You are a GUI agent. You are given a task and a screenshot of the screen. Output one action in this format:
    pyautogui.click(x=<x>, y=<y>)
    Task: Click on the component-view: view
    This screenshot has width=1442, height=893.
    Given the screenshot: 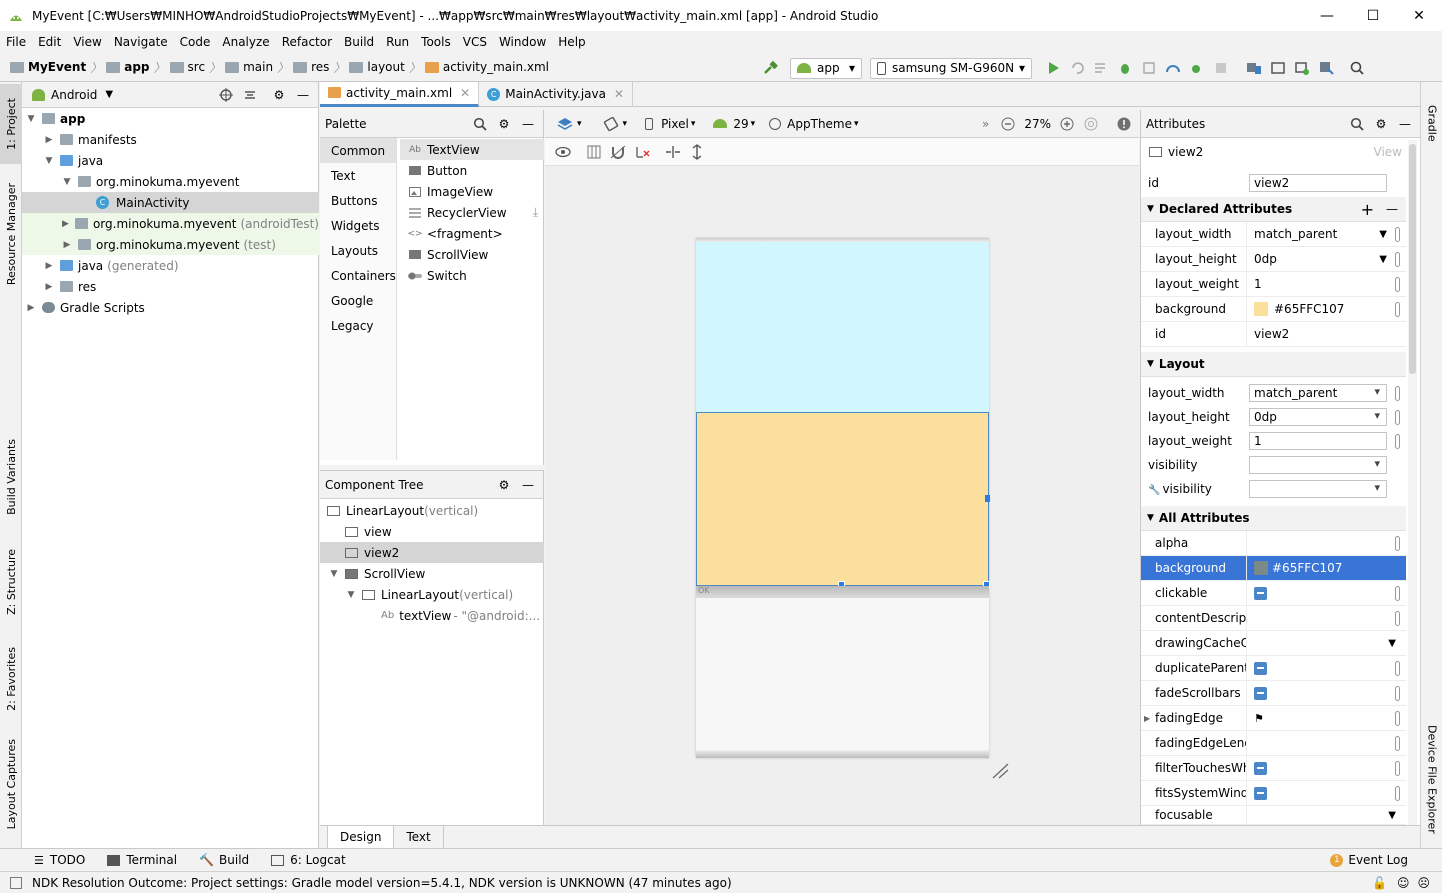 What is the action you would take?
    pyautogui.click(x=432, y=531)
    